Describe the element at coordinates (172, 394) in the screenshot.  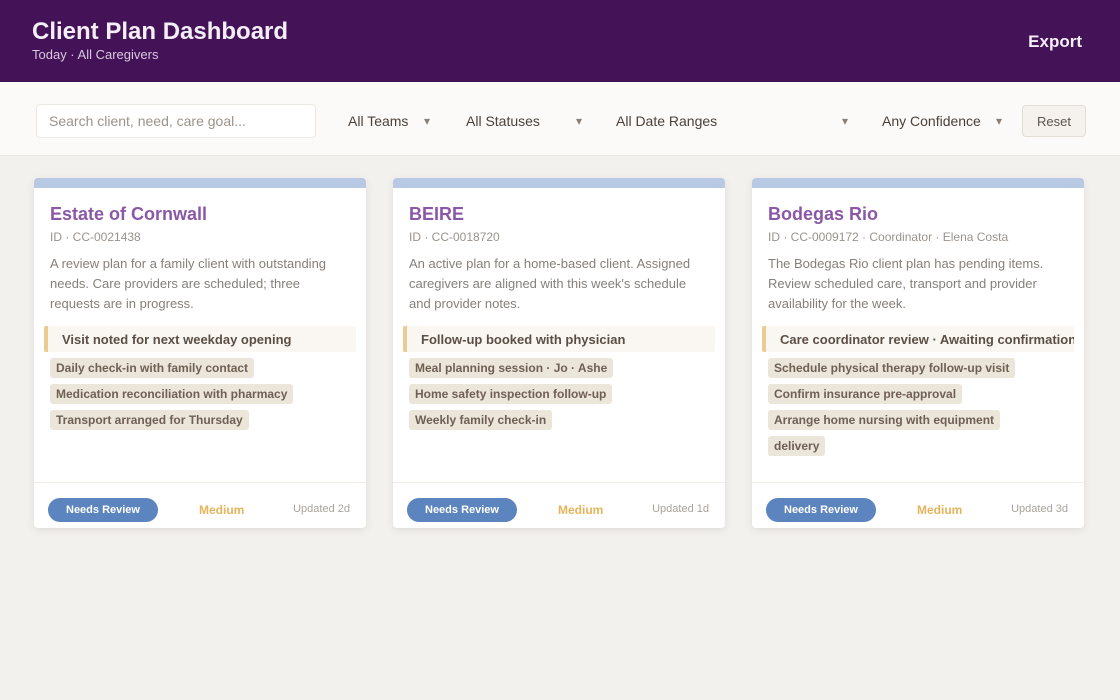
I see `task-tag: Medication reconciliation with pharmacy` at that location.